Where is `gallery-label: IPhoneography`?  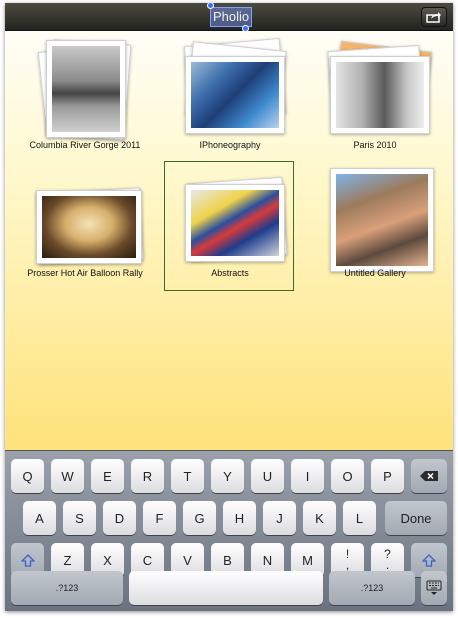 gallery-label: IPhoneography is located at coordinates (230, 145).